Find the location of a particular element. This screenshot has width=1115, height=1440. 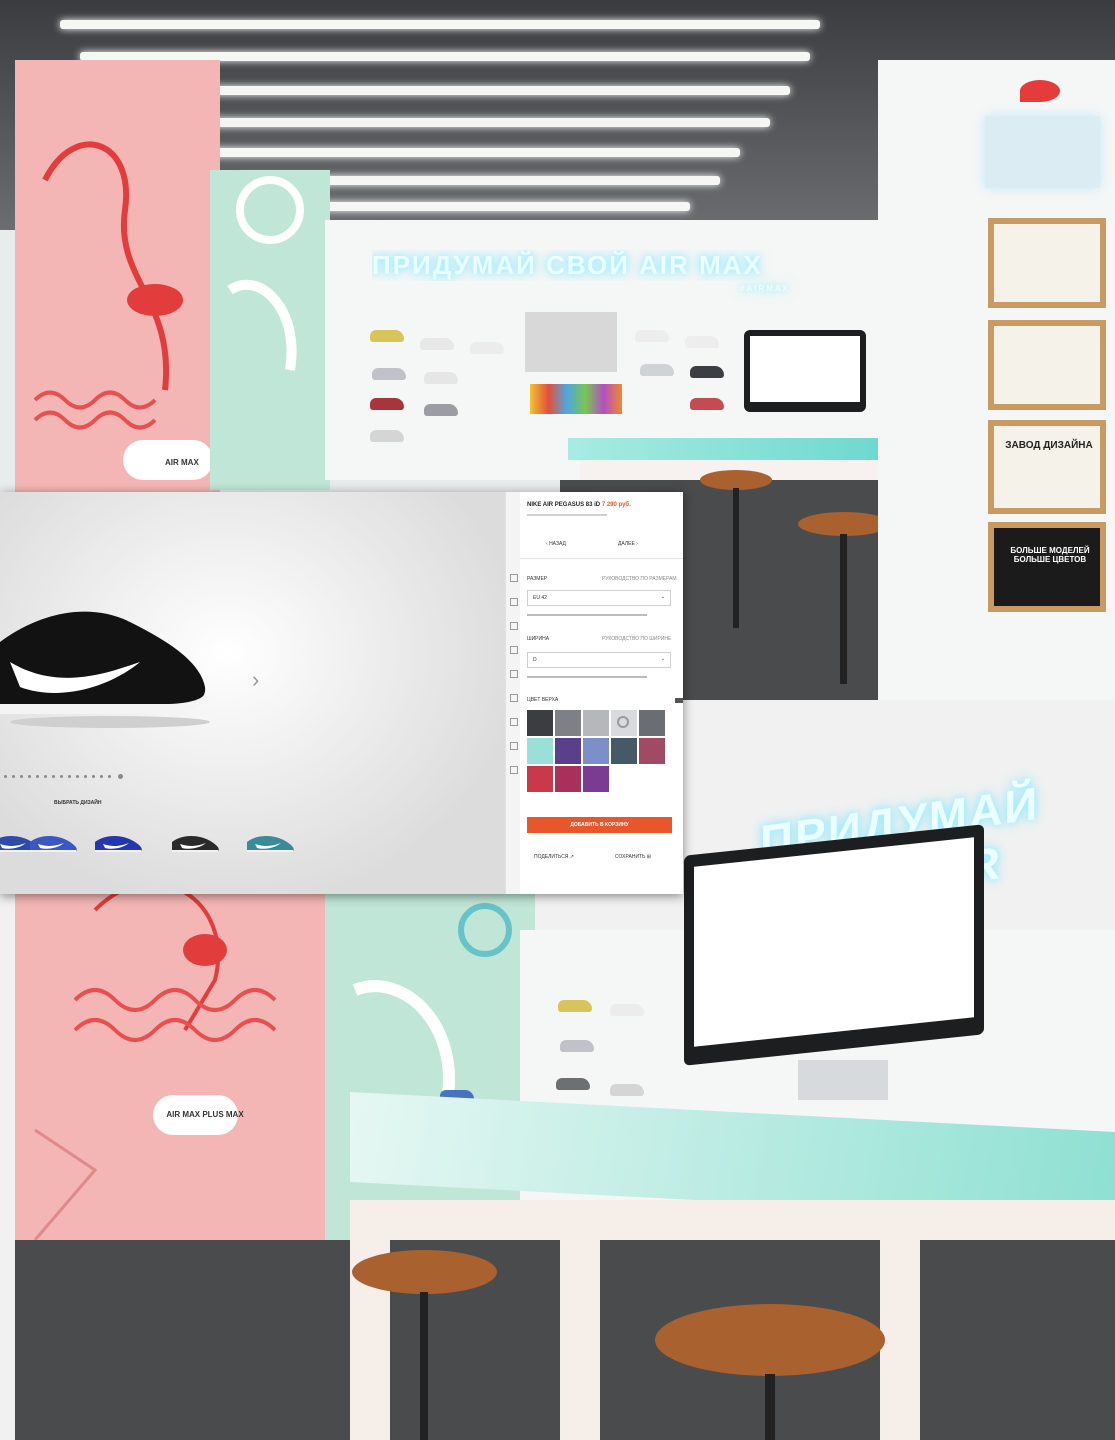

design-caption: ВЫБРАТЬ ДИЗАЙН is located at coordinates (78, 803).